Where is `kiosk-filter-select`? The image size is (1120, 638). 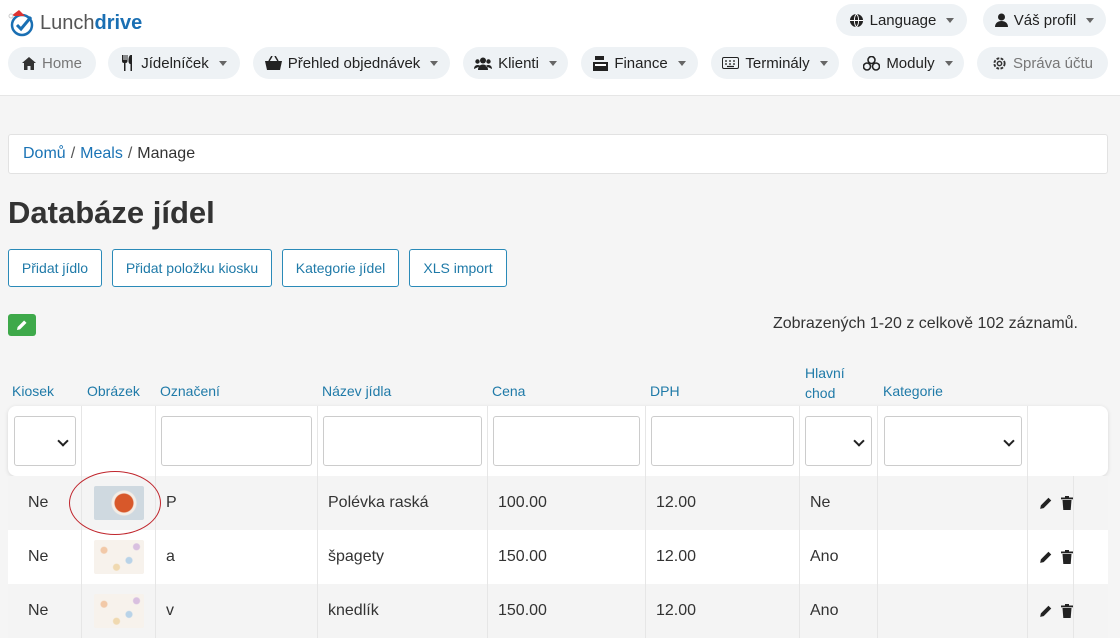
kiosk-filter-select is located at coordinates (45, 441).